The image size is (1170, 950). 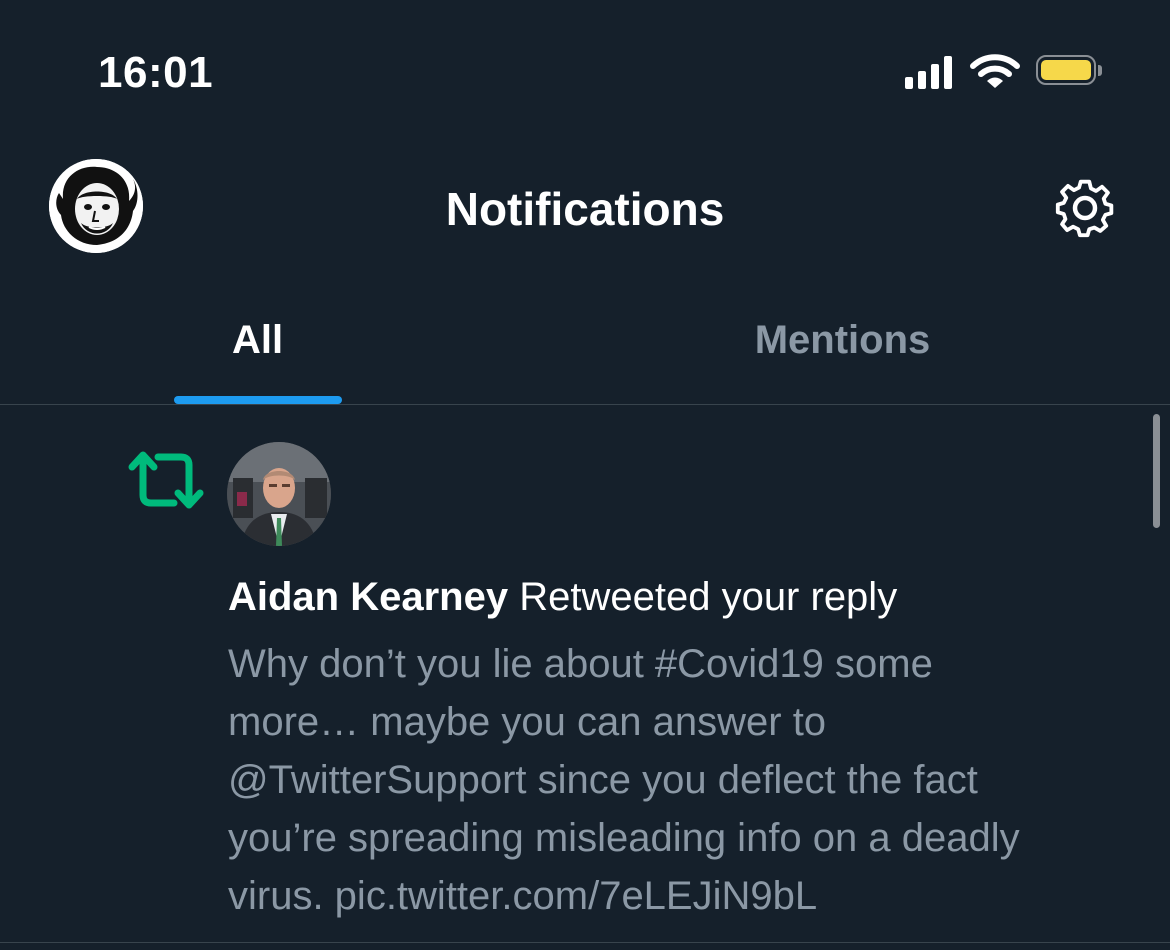 I want to click on wifi-icon, so click(x=995, y=71).